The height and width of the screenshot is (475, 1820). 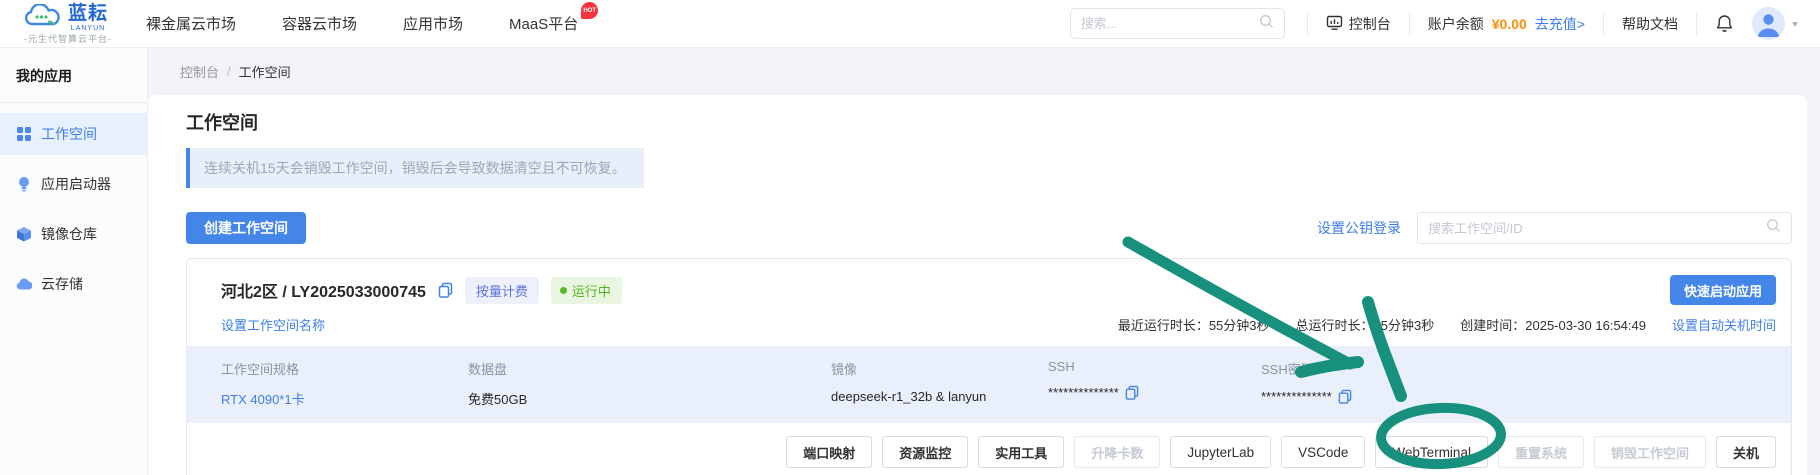 I want to click on toolbar-row: 创建工作空间 设置公钥登录, so click(x=989, y=228).